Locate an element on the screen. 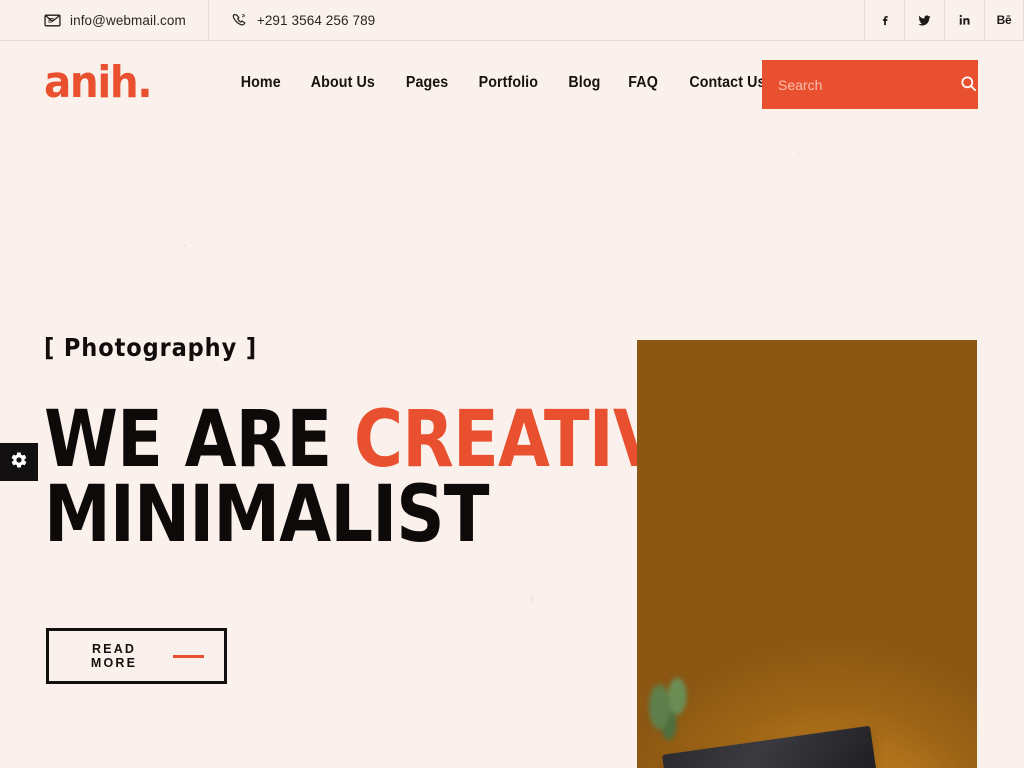 Image resolution: width=1024 pixels, height=768 pixels. headline-line-2: MINIMALIST is located at coordinates (267, 514).